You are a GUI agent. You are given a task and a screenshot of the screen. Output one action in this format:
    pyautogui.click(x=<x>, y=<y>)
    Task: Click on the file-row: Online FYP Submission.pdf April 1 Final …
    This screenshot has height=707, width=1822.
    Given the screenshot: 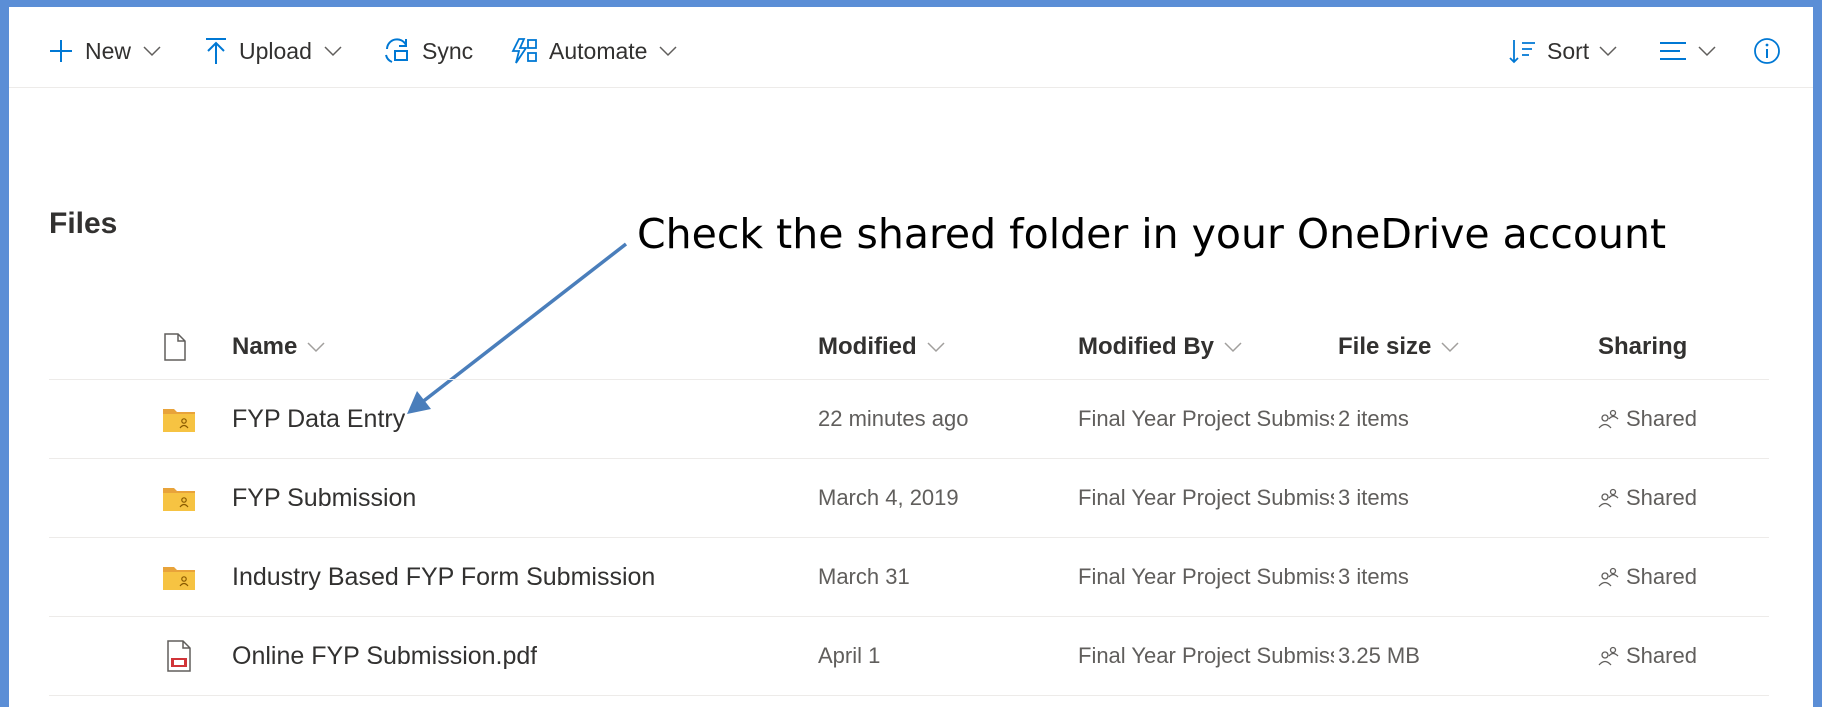 What is the action you would take?
    pyautogui.click(x=909, y=656)
    